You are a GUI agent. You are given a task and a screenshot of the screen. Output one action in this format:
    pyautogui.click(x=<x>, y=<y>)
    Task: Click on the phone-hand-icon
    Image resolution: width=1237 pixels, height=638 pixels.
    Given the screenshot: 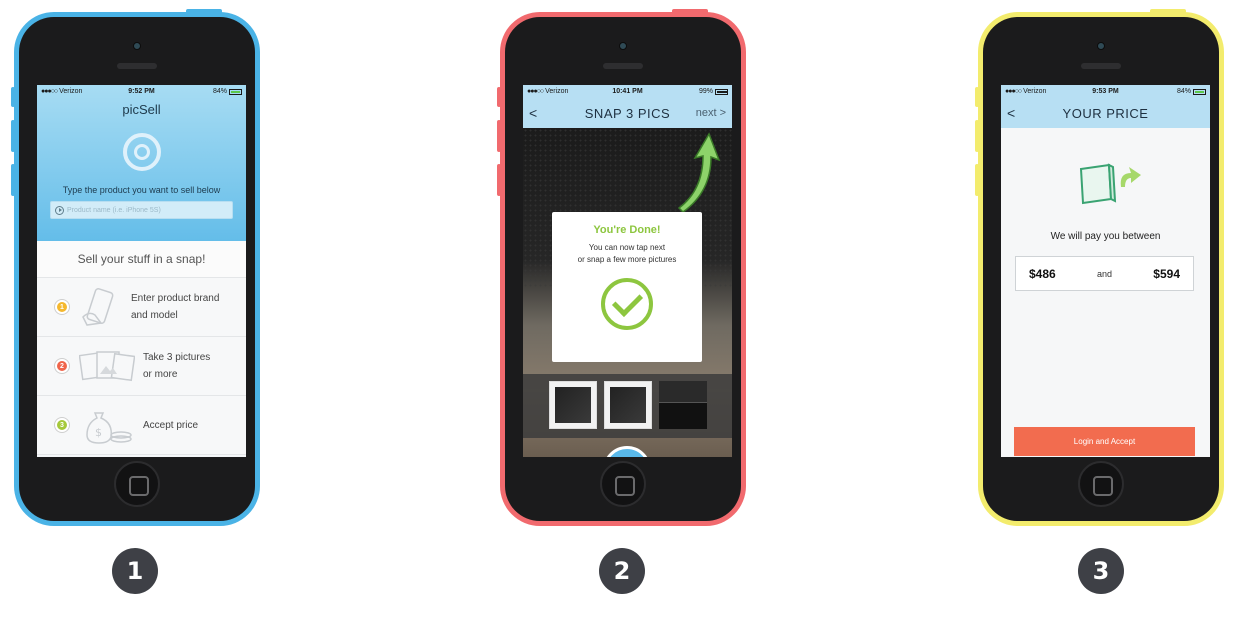 What is the action you would take?
    pyautogui.click(x=98, y=307)
    